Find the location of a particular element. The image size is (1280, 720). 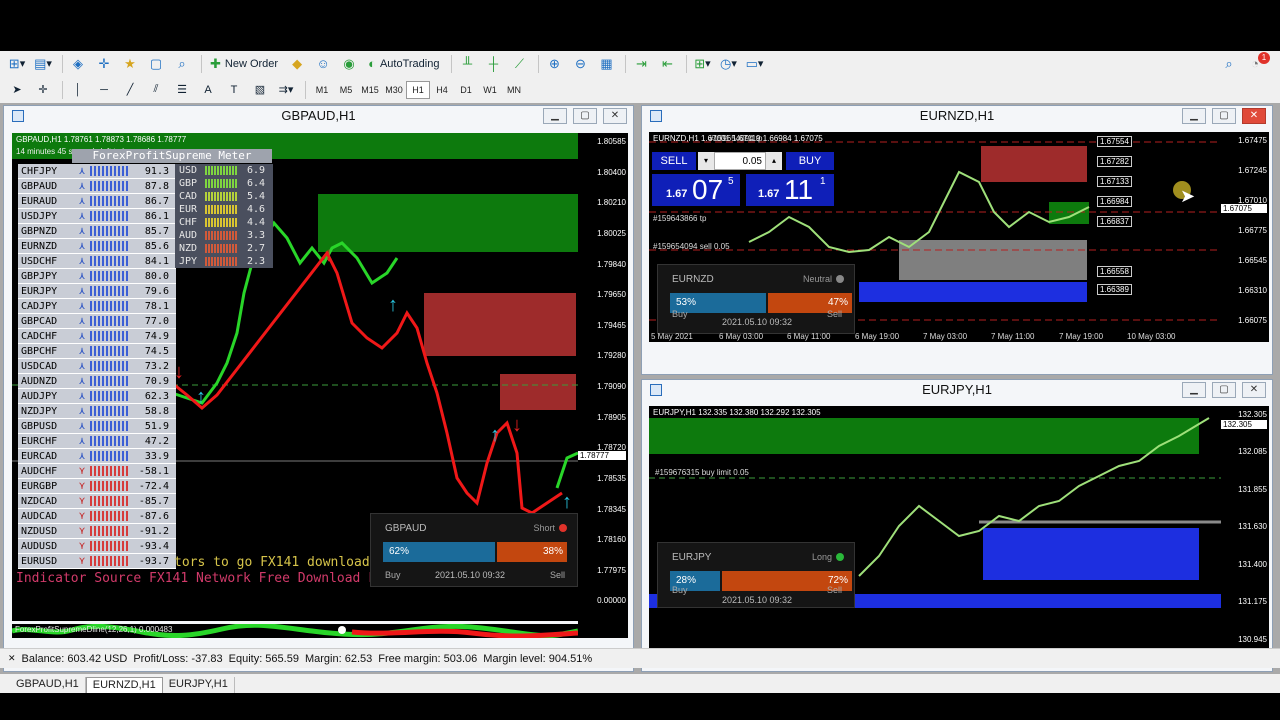

data-window-button: ✛ is located at coordinates (104, 64).